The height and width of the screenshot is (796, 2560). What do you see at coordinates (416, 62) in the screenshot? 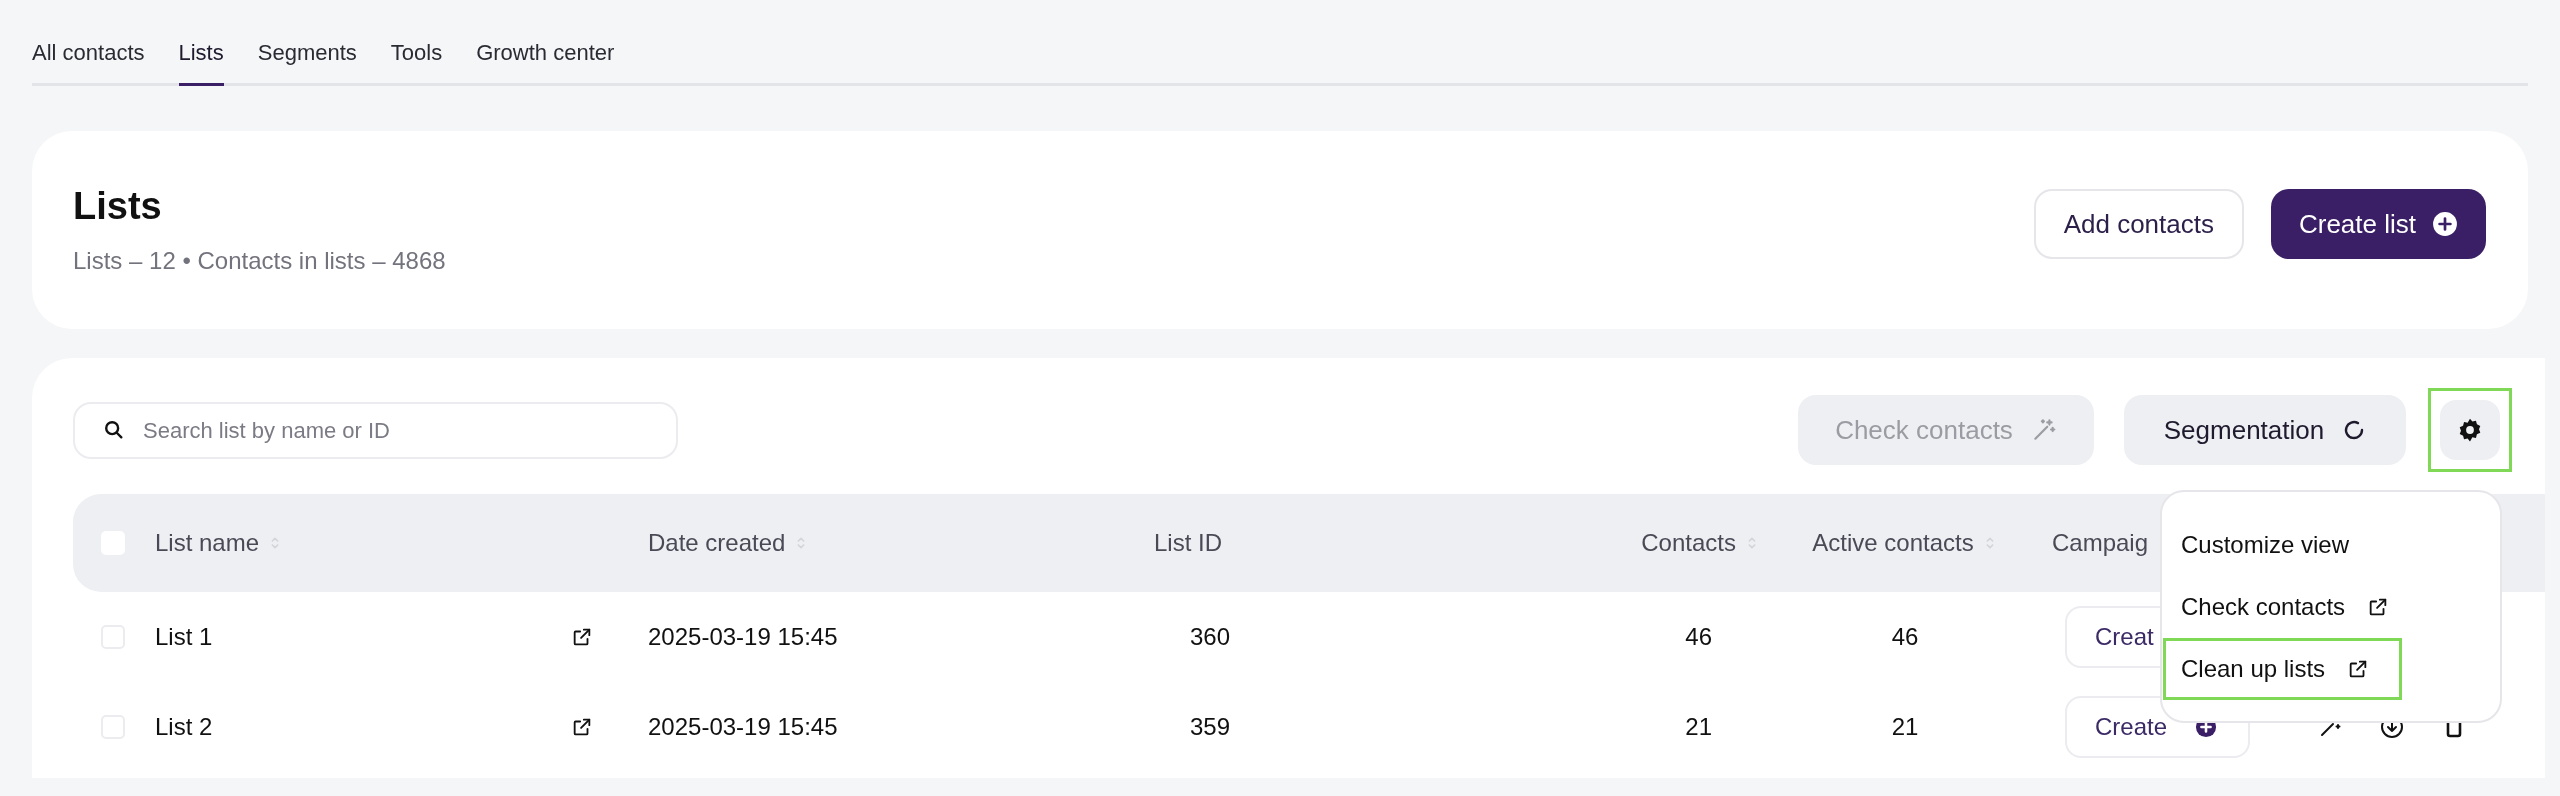
I see `tab: Tools` at bounding box center [416, 62].